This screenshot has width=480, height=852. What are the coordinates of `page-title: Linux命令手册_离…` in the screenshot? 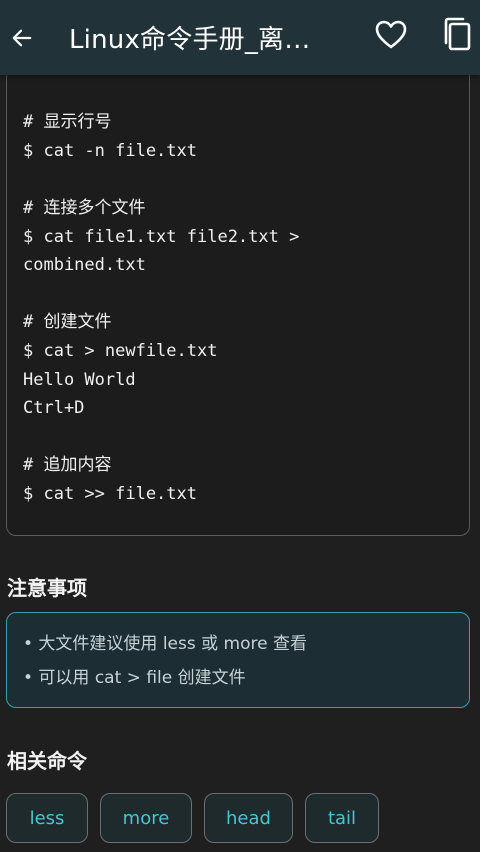 It's located at (190, 40).